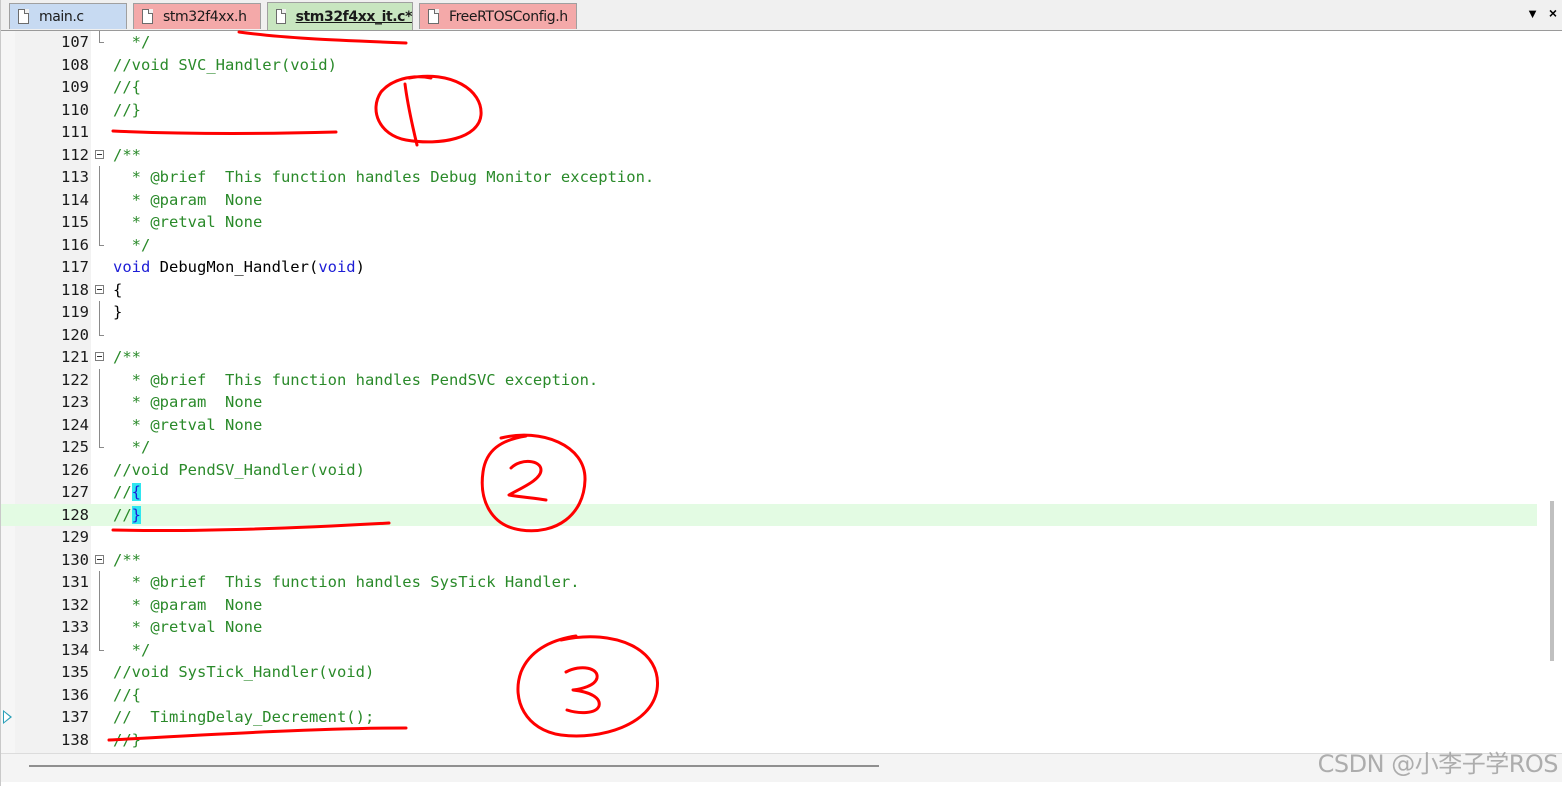 The image size is (1562, 786). What do you see at coordinates (454, 766) in the screenshot?
I see `horizontal-scroll-thumb` at bounding box center [454, 766].